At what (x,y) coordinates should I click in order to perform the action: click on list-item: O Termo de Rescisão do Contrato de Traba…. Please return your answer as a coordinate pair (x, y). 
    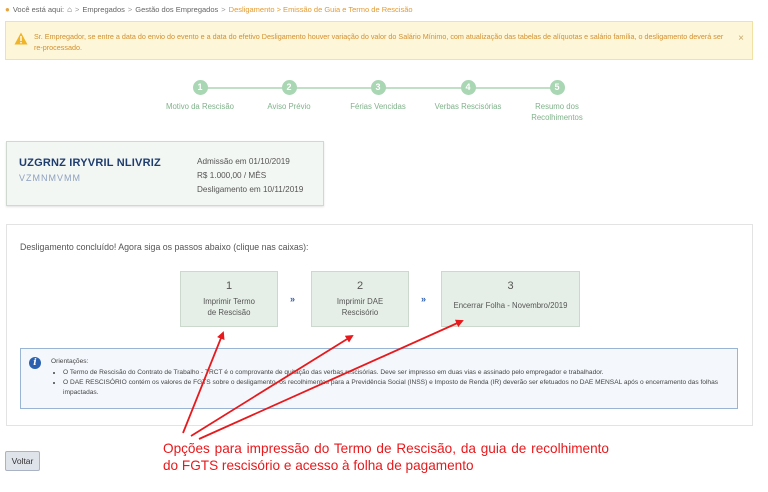
    Looking at the image, I should click on (398, 373).